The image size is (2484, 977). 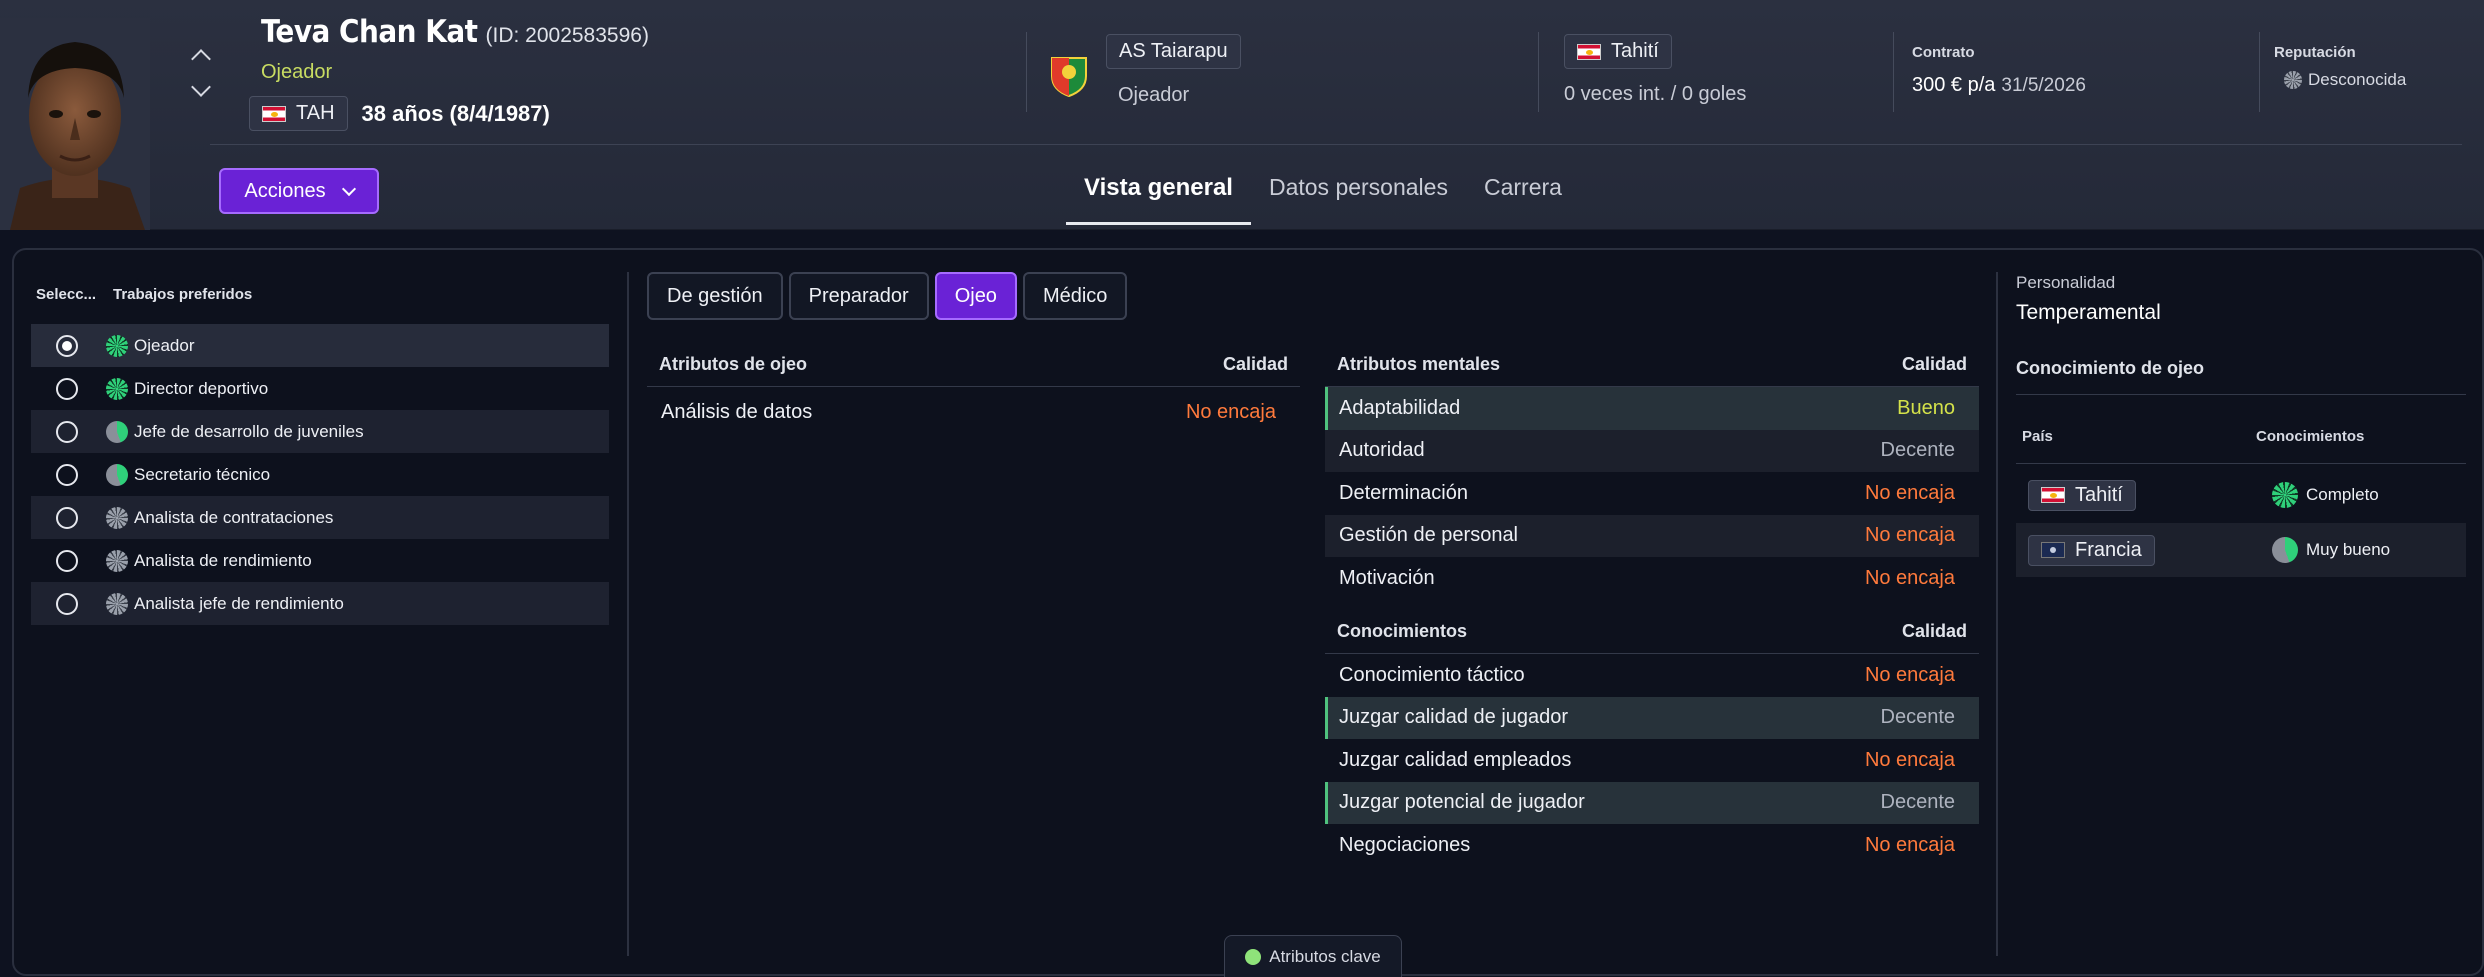 What do you see at coordinates (75, 124) in the screenshot?
I see `staff-portrait` at bounding box center [75, 124].